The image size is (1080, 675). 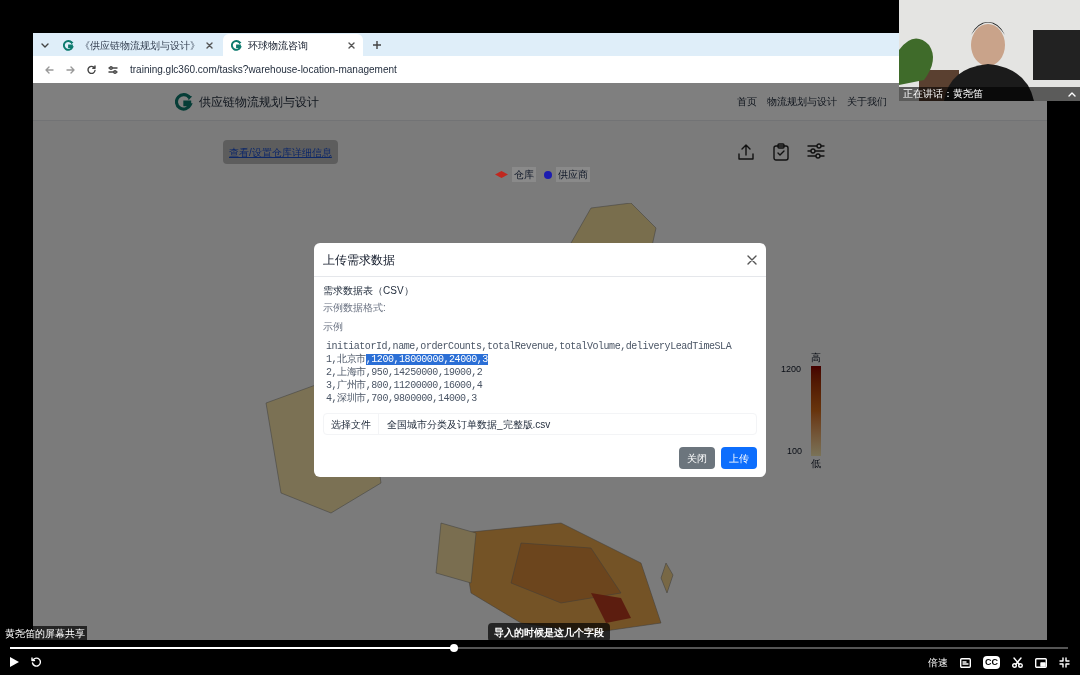 What do you see at coordinates (524, 174) in the screenshot?
I see `legend-label: 仓库` at bounding box center [524, 174].